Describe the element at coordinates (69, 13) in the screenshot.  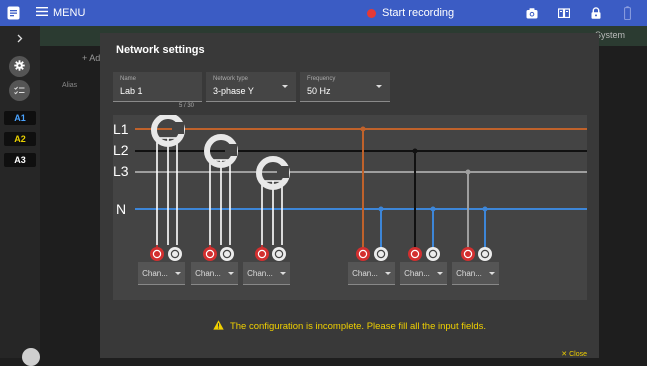
I see `menu-label: MENU` at that location.